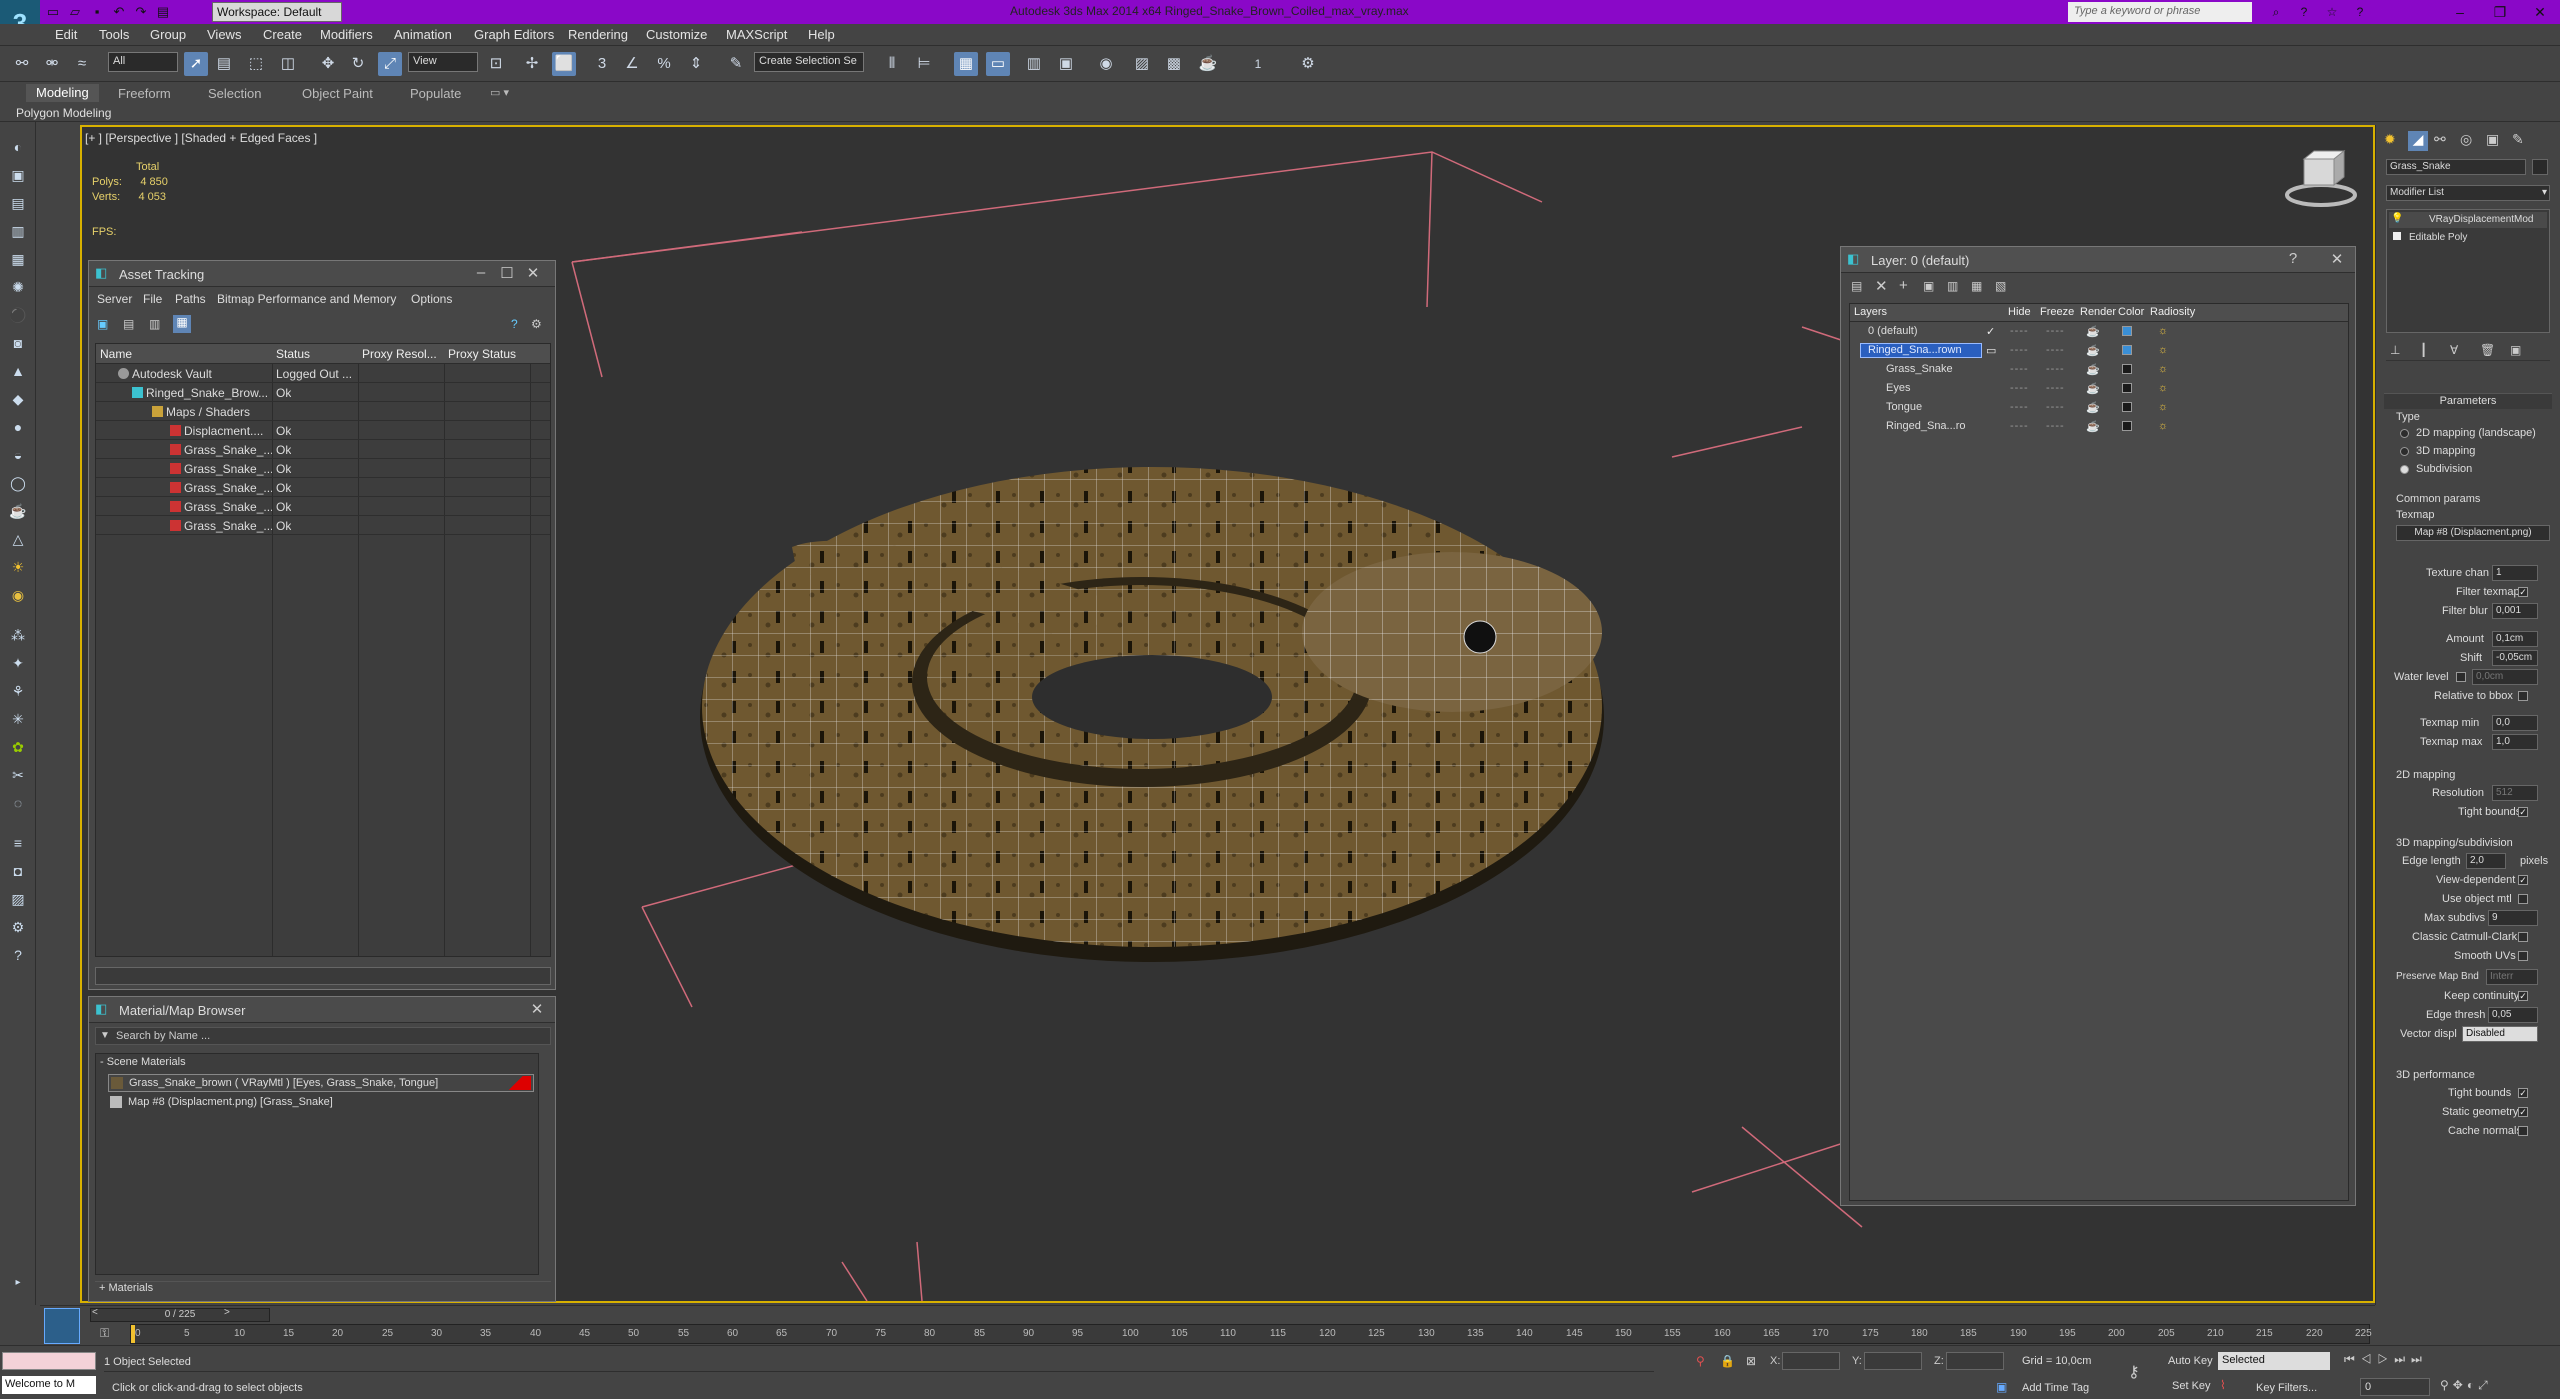 This screenshot has height=1399, width=2560. Describe the element at coordinates (18, 483) in the screenshot. I see `torus-tool-icon: ◯` at that location.